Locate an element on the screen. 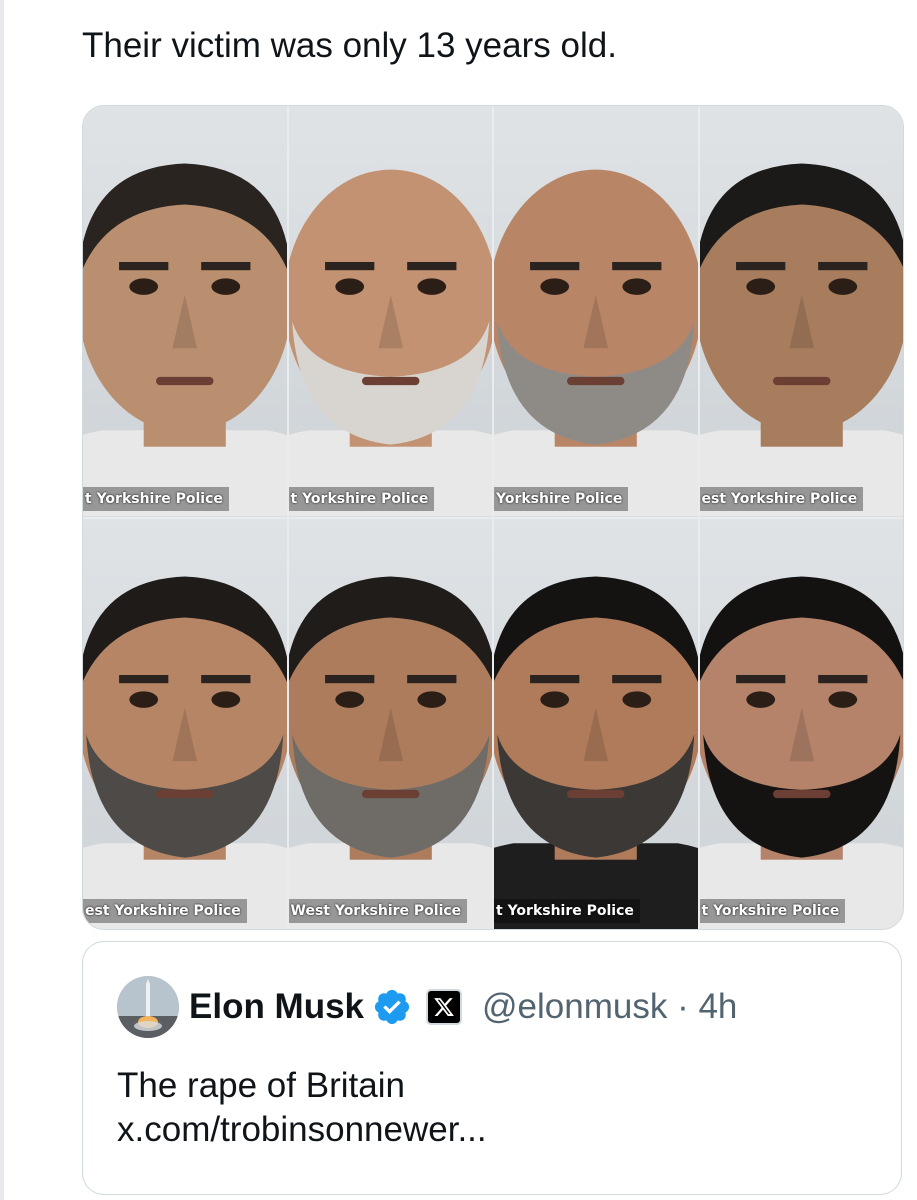 The height and width of the screenshot is (1200, 917). photo-credit-label: West Yorkshire Police is located at coordinates (378, 911).